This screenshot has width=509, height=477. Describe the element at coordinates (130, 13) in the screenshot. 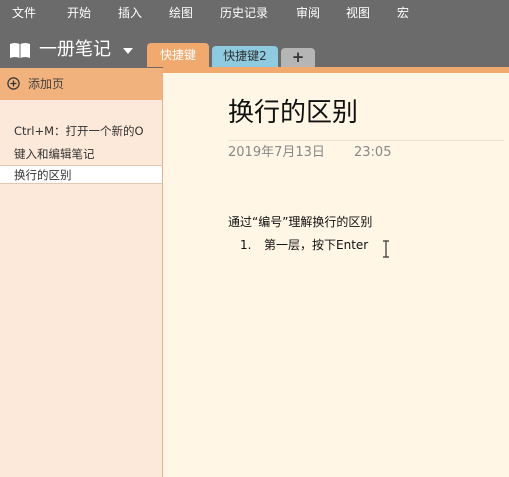

I see `menu-insert: 插入` at that location.